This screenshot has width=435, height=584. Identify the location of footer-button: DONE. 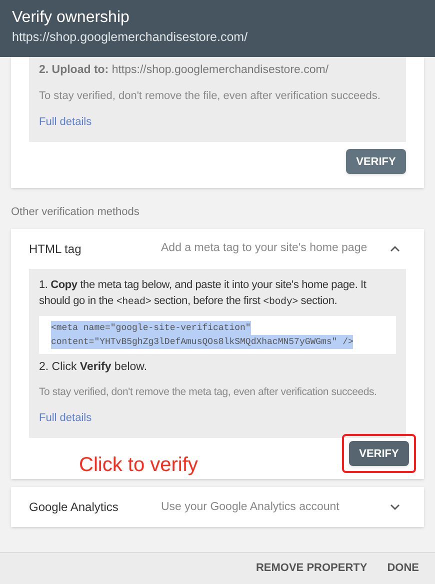
(403, 568).